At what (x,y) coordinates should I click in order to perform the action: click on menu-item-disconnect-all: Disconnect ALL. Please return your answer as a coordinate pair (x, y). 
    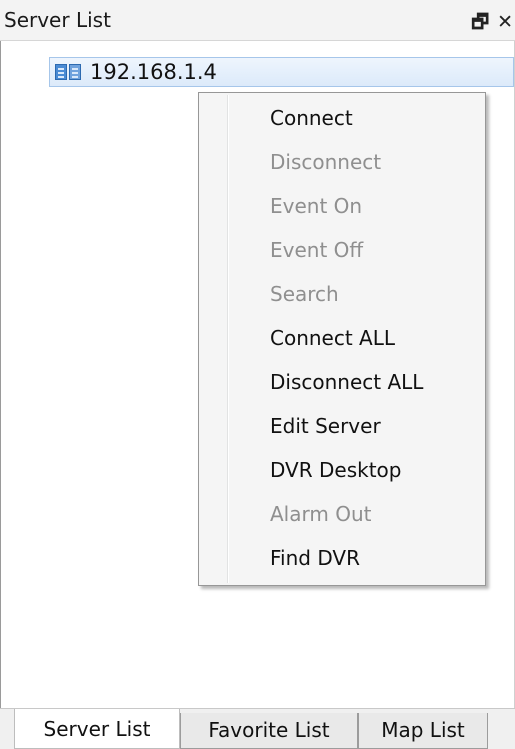
    Looking at the image, I should click on (342, 382).